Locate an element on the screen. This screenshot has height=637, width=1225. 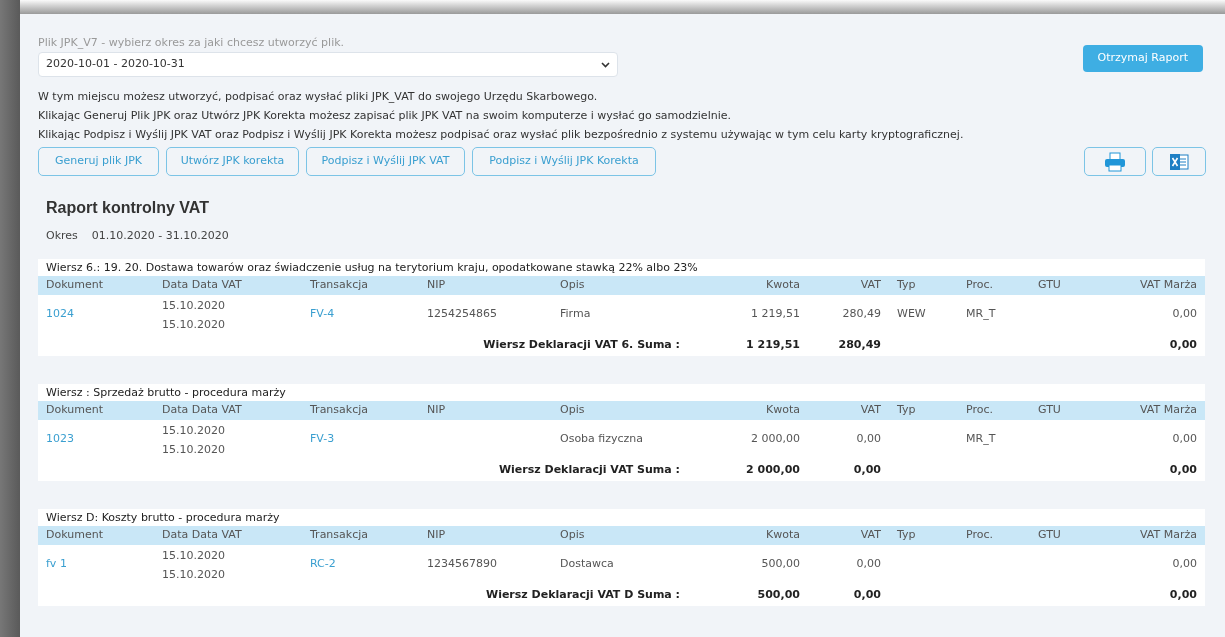
transaction-link: FV-3 is located at coordinates (322, 439).